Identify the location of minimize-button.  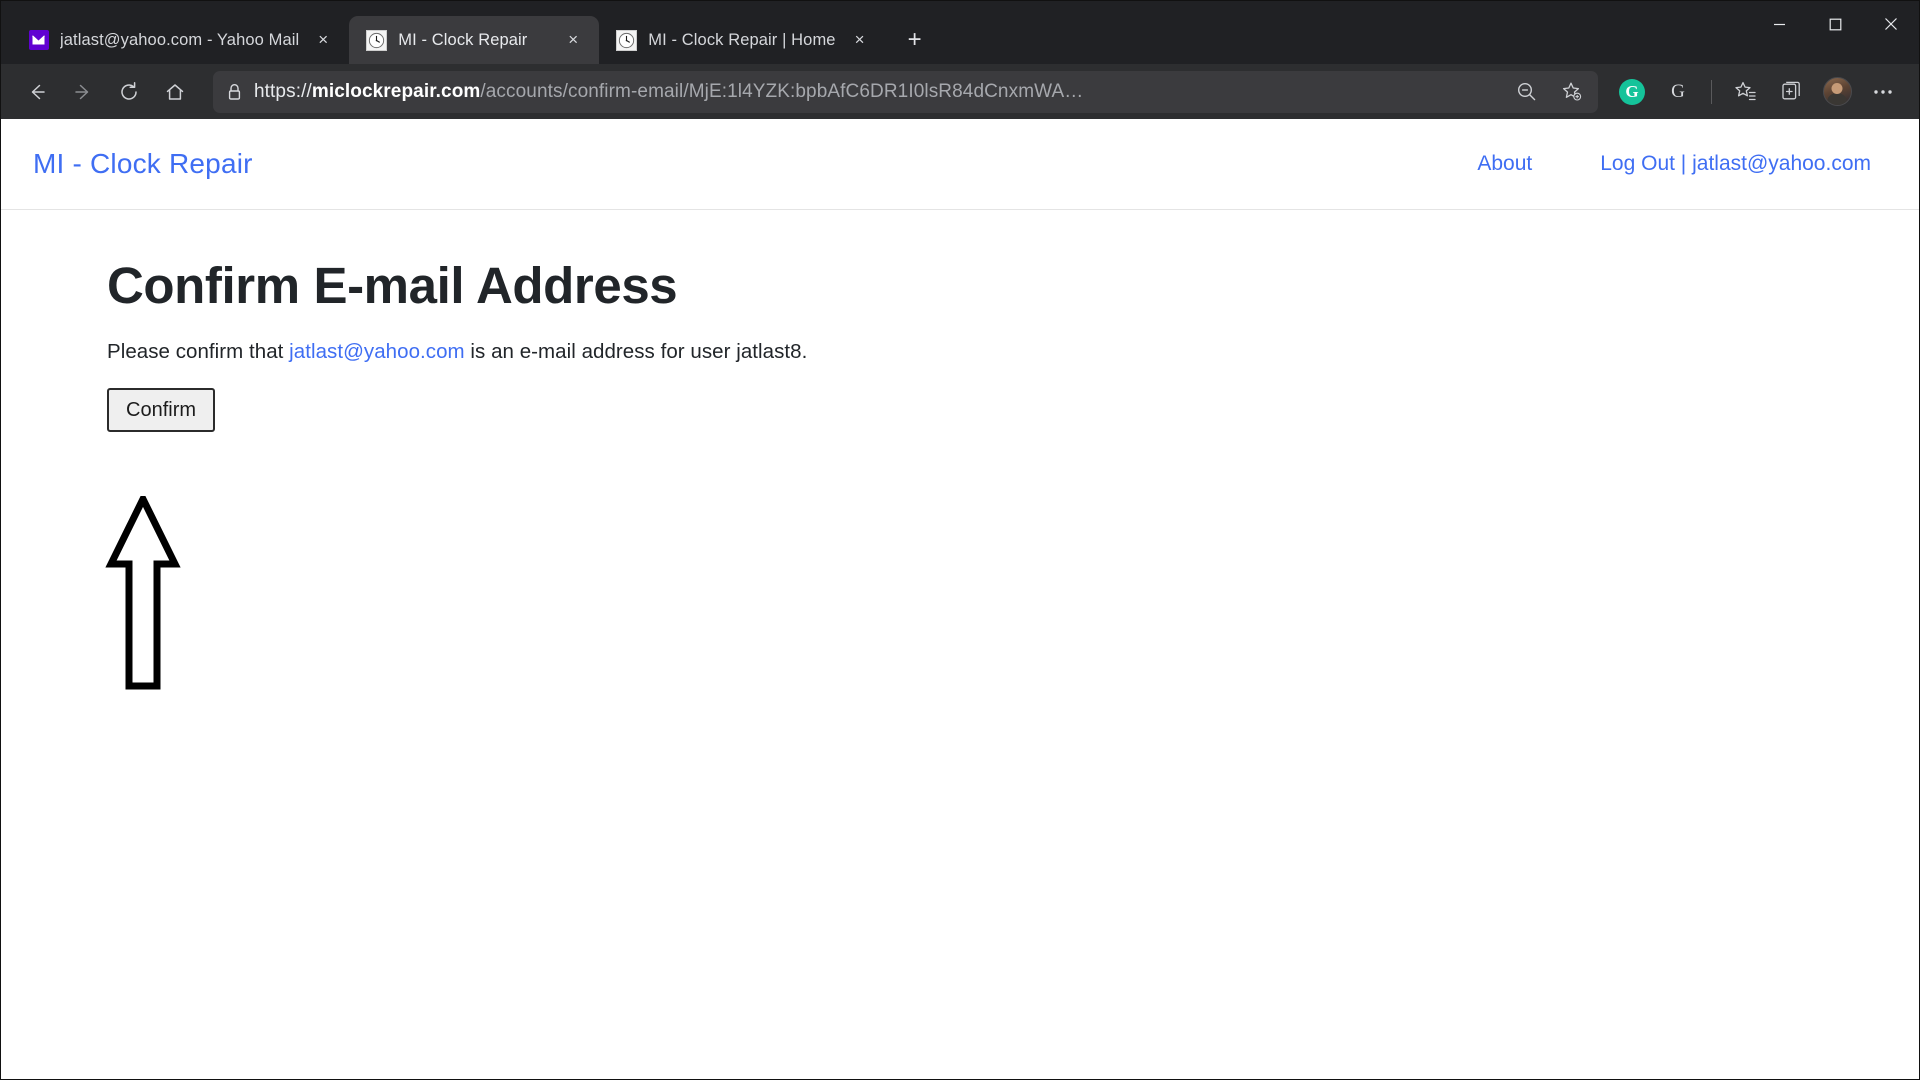
(1779, 24).